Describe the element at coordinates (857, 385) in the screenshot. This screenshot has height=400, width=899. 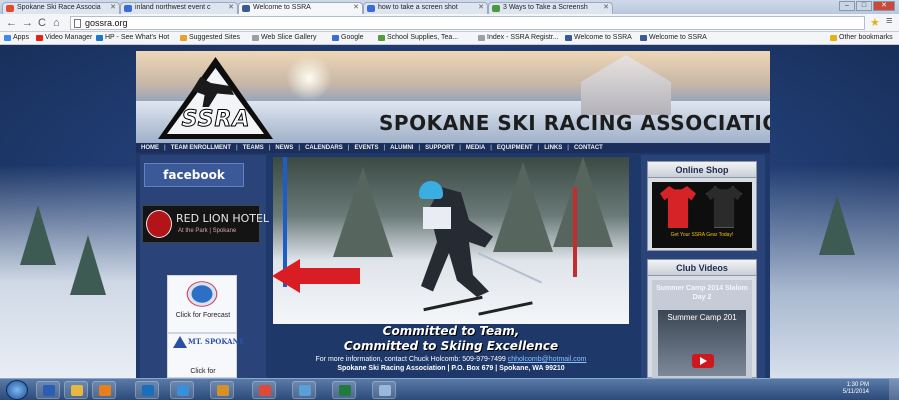
I see `clock-time: 1:30 PM` at that location.